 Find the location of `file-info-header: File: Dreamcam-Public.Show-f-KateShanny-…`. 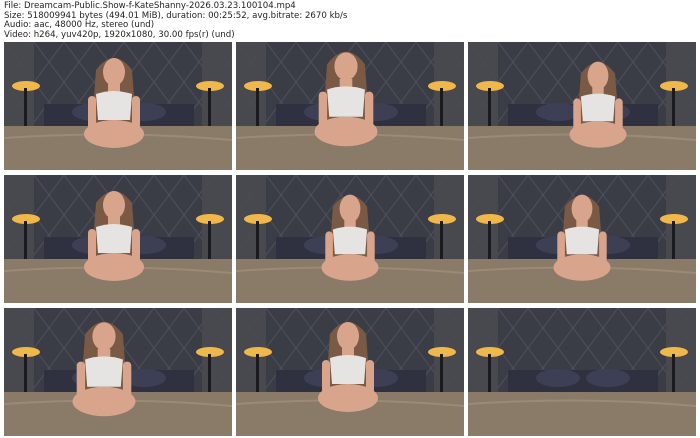

file-info-header: File: Dreamcam-Public.Show-f-KateShanny-… is located at coordinates (175, 20).